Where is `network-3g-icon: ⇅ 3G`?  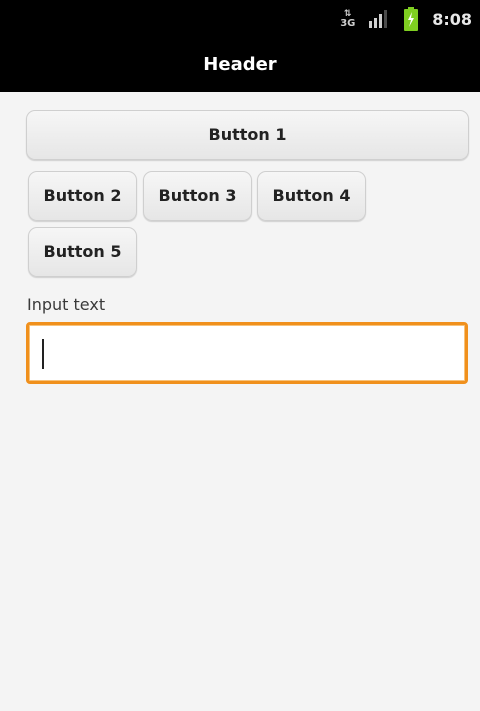 network-3g-icon: ⇅ 3G is located at coordinates (348, 19).